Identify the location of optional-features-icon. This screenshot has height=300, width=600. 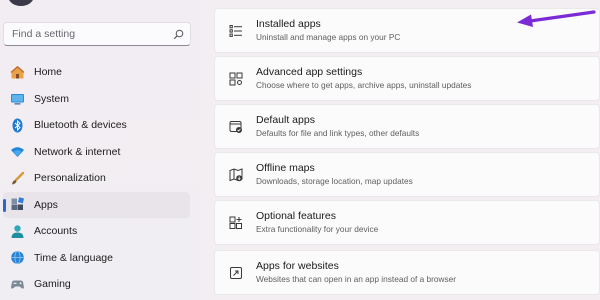
(236, 223).